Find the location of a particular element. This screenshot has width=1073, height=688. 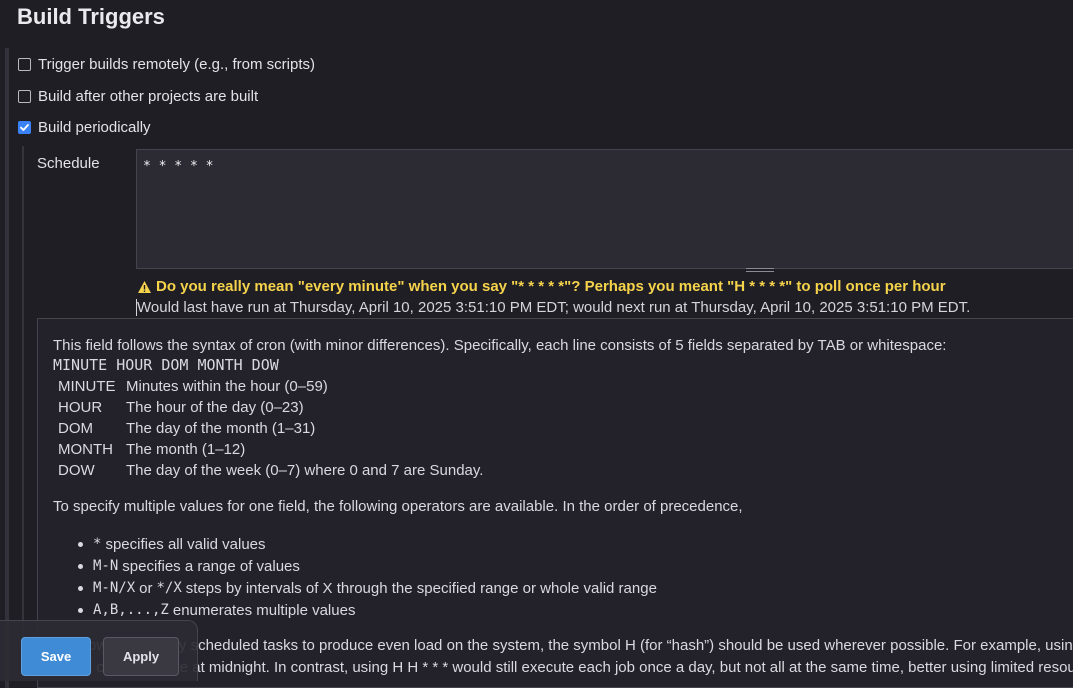

list-item: * specifies all valid values is located at coordinates (367, 544).